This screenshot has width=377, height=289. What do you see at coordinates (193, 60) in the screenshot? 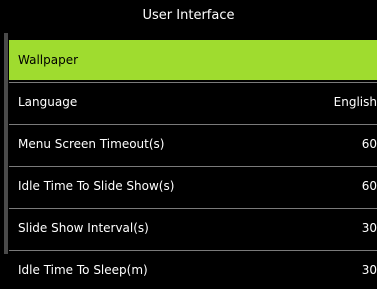
I see `menu-item-wallpaper: Wallpaper` at bounding box center [193, 60].